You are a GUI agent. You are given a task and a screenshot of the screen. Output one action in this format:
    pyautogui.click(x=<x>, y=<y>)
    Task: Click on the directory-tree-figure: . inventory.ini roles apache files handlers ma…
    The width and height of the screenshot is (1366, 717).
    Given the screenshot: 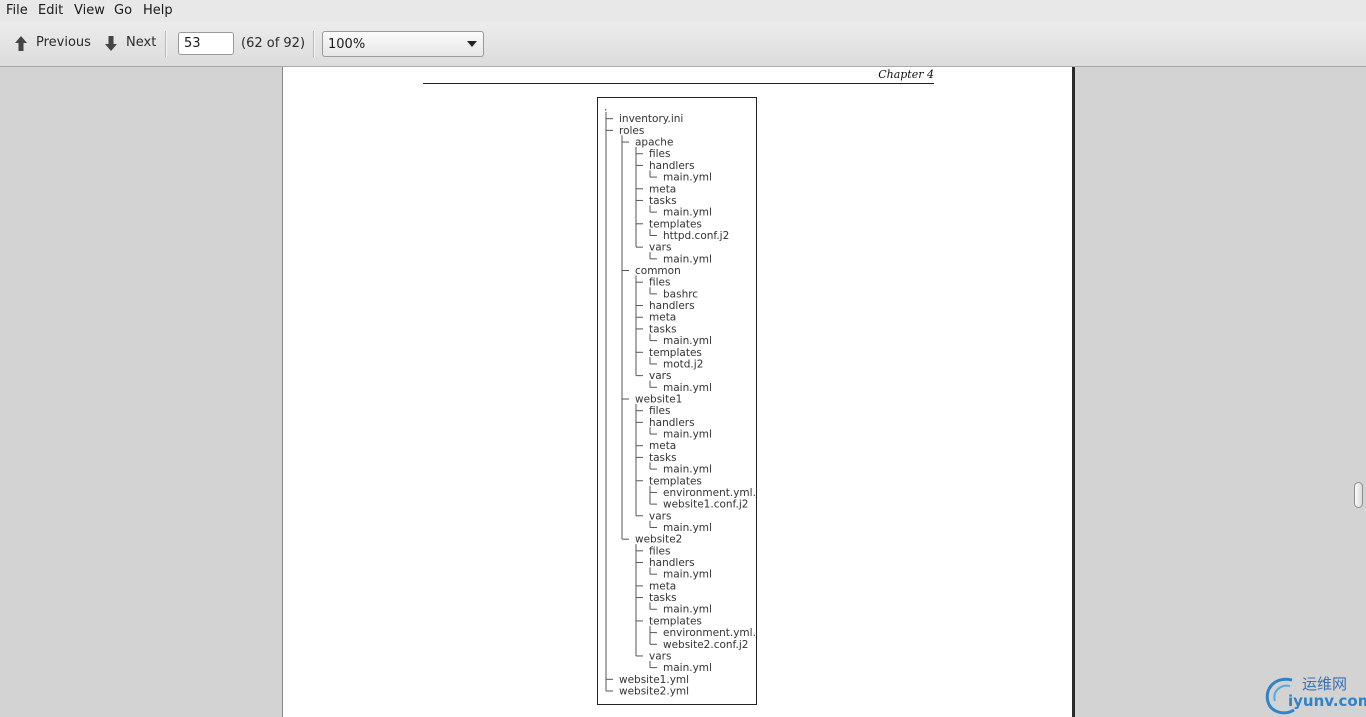 What is the action you would take?
    pyautogui.click(x=677, y=401)
    